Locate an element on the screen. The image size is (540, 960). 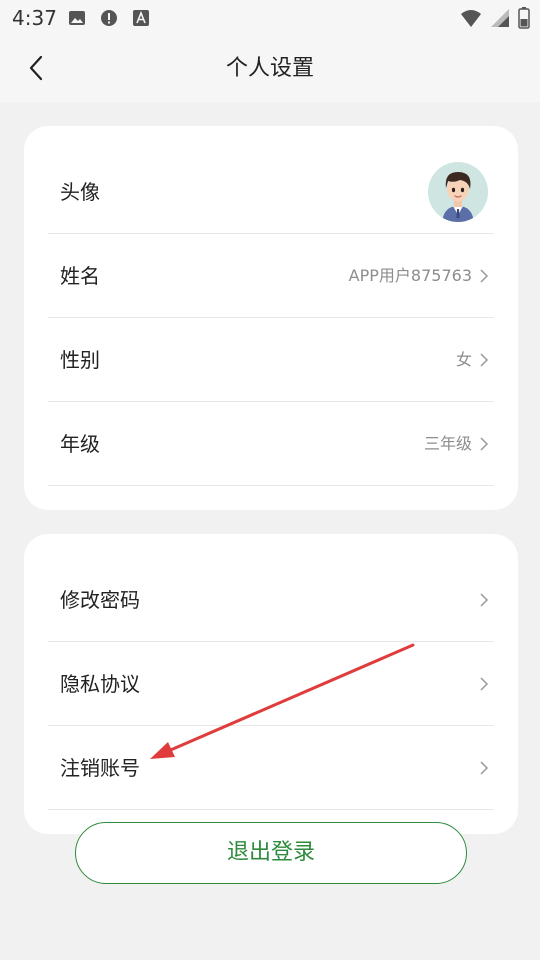
alert-icon is located at coordinates (109, 18).